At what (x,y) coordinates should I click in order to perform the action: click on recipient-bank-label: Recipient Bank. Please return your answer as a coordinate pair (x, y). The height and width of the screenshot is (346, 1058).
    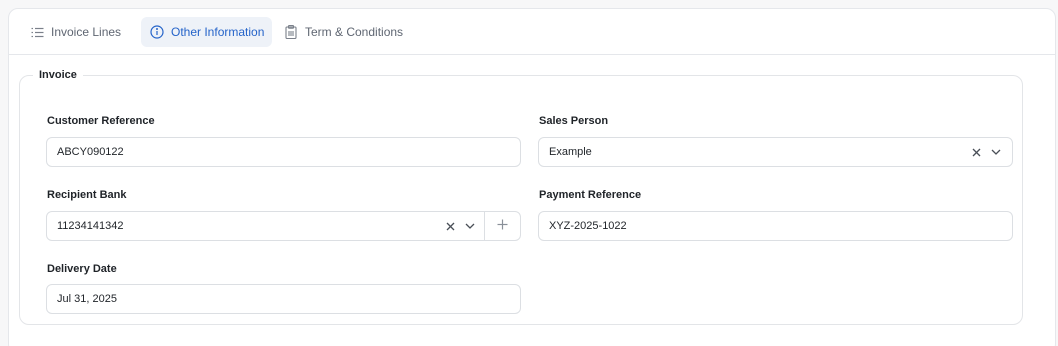
    Looking at the image, I should click on (87, 195).